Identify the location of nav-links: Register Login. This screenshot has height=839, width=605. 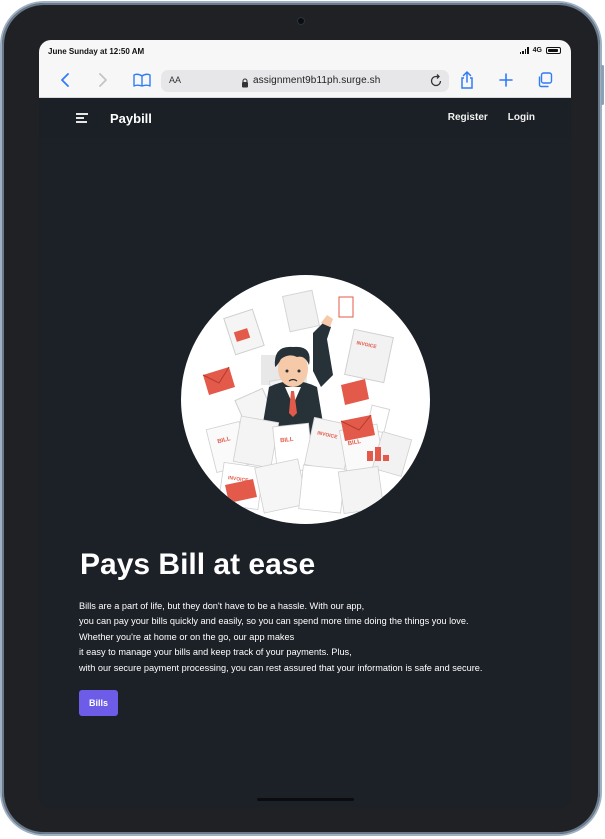
(491, 117).